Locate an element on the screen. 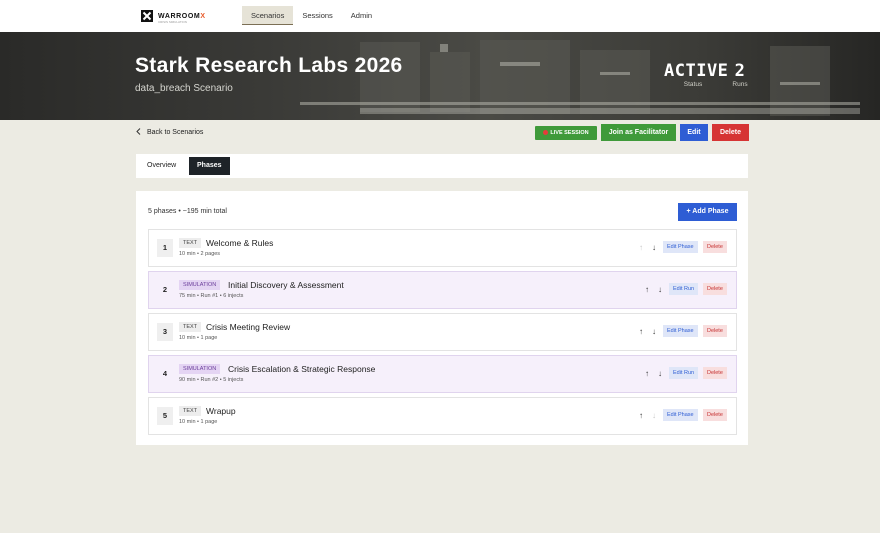 The height and width of the screenshot is (533, 880). back-label: Back to Scenarios is located at coordinates (175, 132).